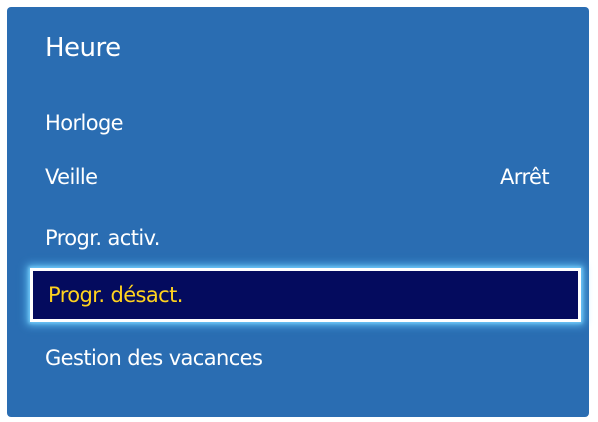  What do you see at coordinates (84, 123) in the screenshot?
I see `menu-item-label: Horloge` at bounding box center [84, 123].